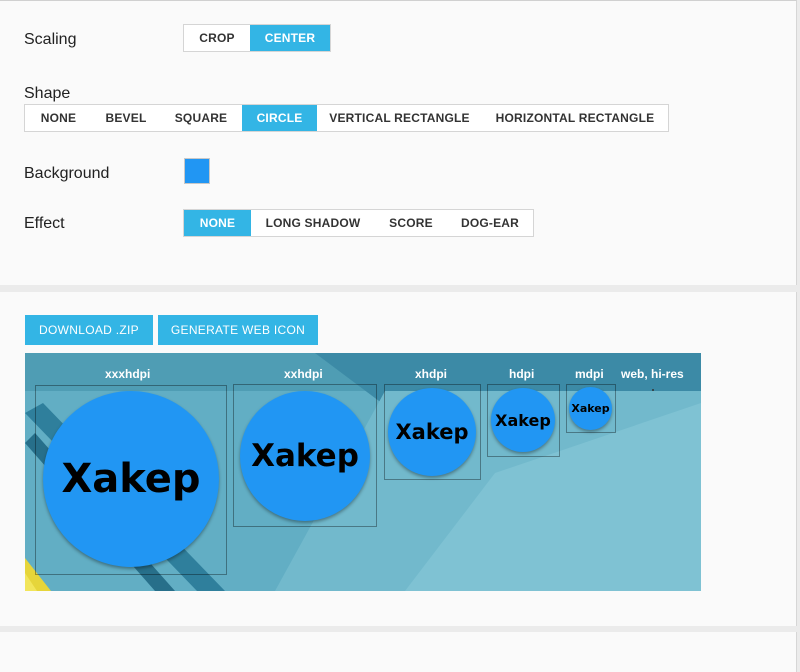  Describe the element at coordinates (217, 223) in the screenshot. I see `effect-option-none: NONE` at that location.